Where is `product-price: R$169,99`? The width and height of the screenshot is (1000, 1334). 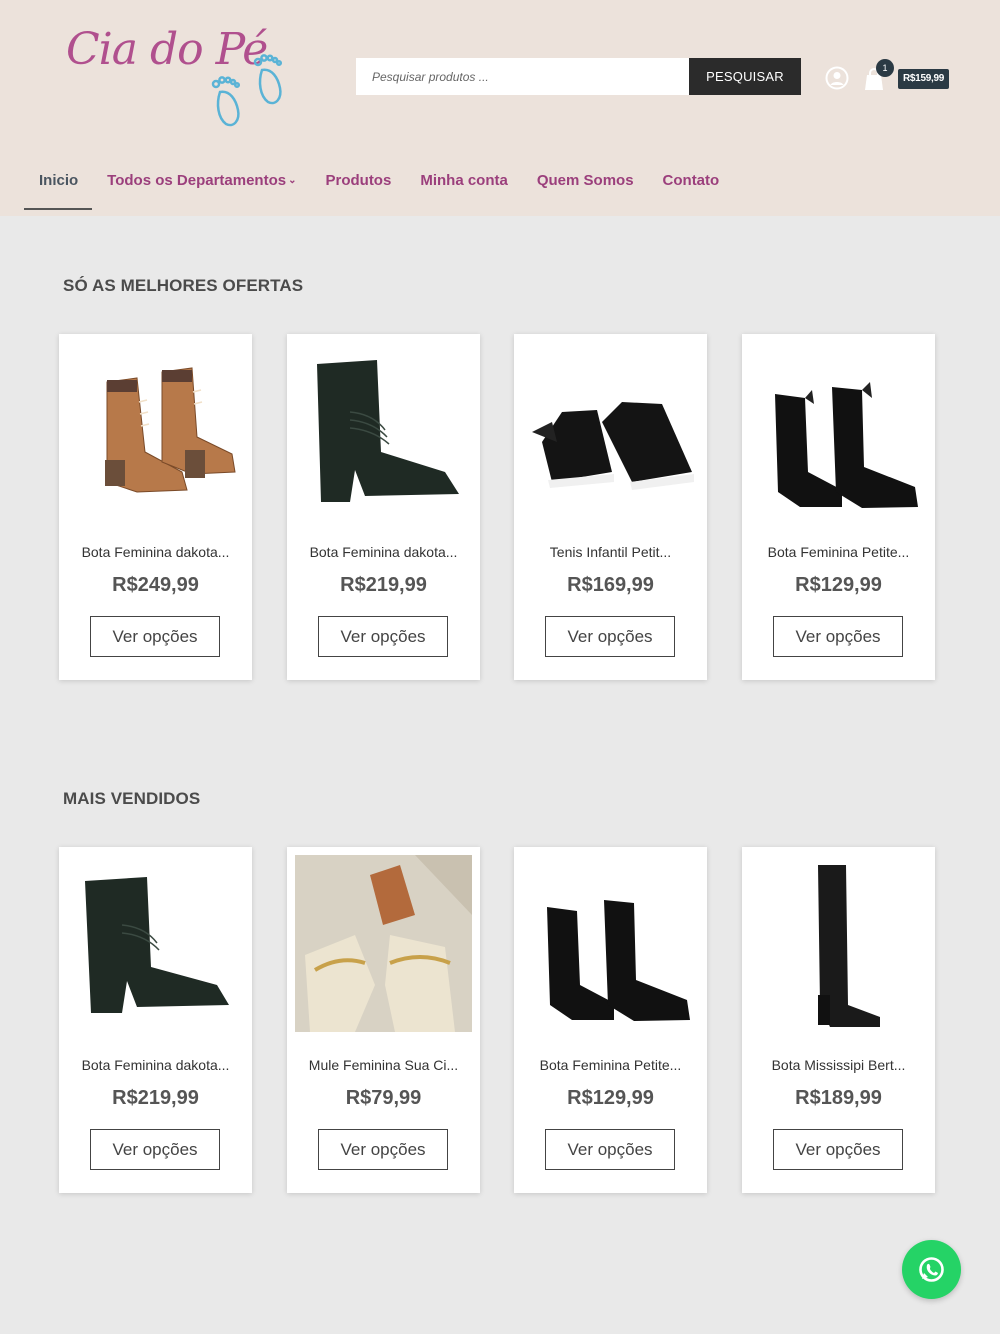
product-price: R$169,99 is located at coordinates (610, 585).